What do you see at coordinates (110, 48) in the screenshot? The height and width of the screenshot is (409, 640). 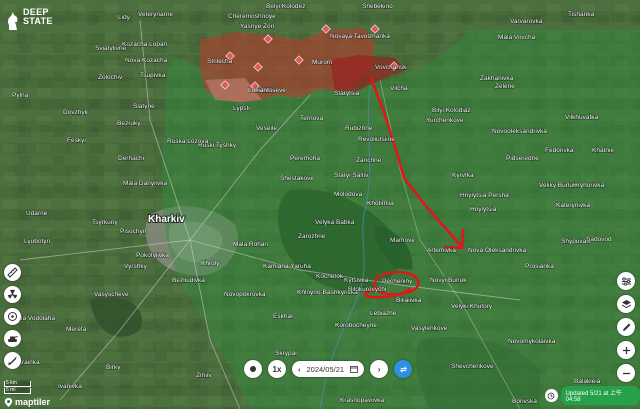 I see `place-label: Sviatylivne` at bounding box center [110, 48].